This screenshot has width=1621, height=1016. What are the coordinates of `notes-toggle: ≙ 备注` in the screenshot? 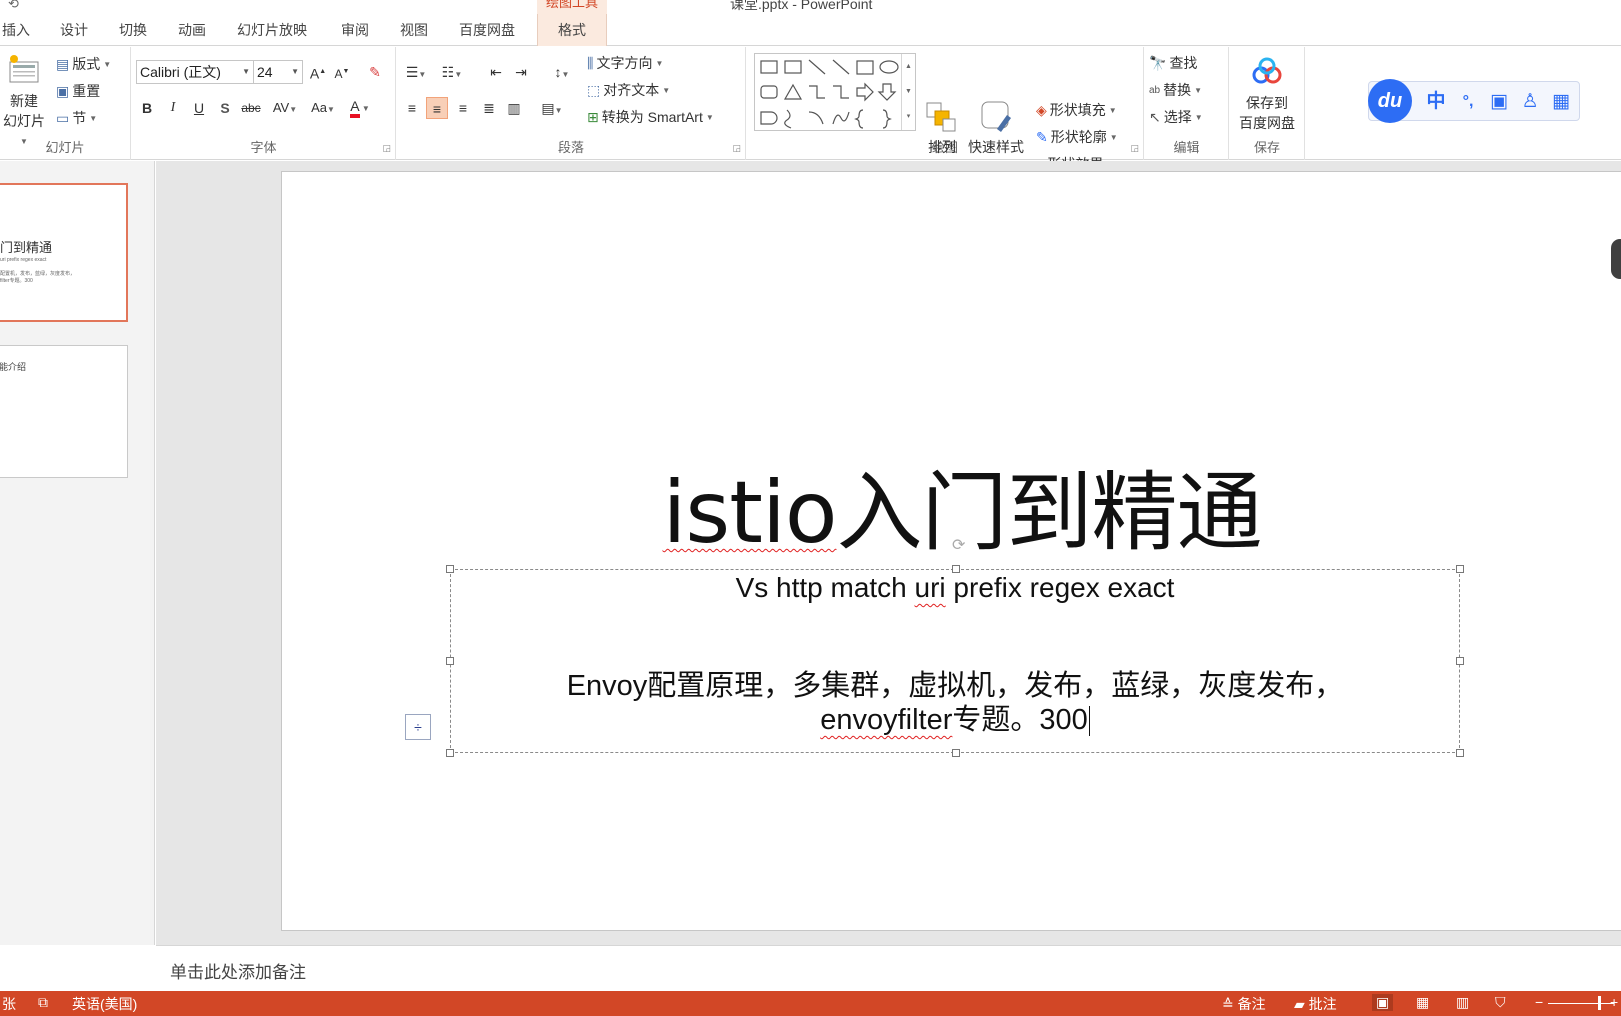 It's located at (1244, 1004).